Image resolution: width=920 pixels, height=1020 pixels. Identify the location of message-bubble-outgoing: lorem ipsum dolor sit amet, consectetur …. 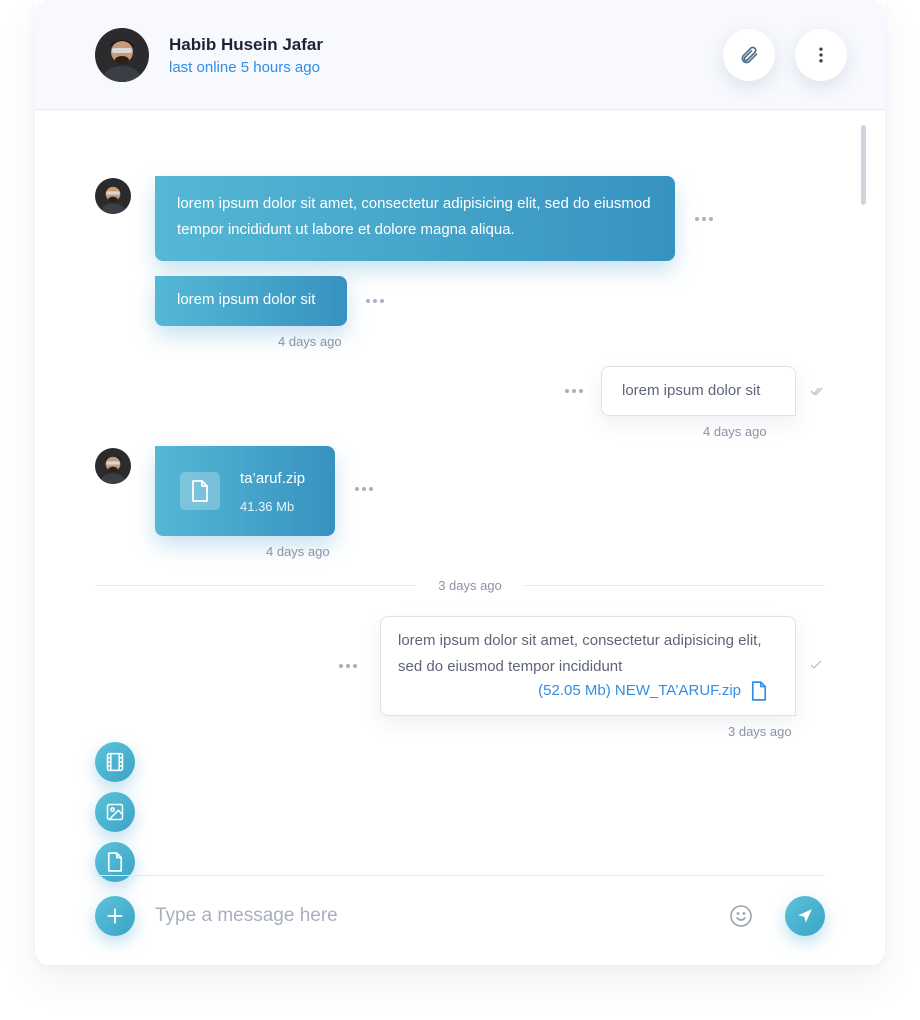
(588, 666).